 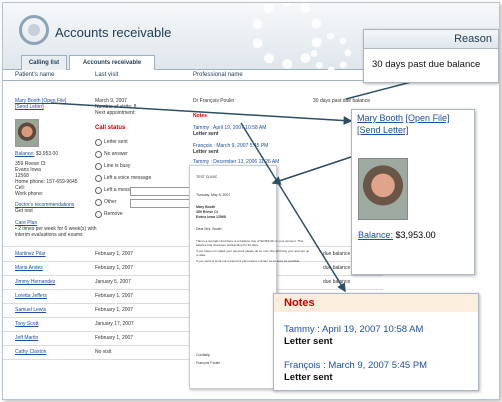 What do you see at coordinates (299, 303) in the screenshot?
I see `notes-popup-title: Notes` at bounding box center [299, 303].